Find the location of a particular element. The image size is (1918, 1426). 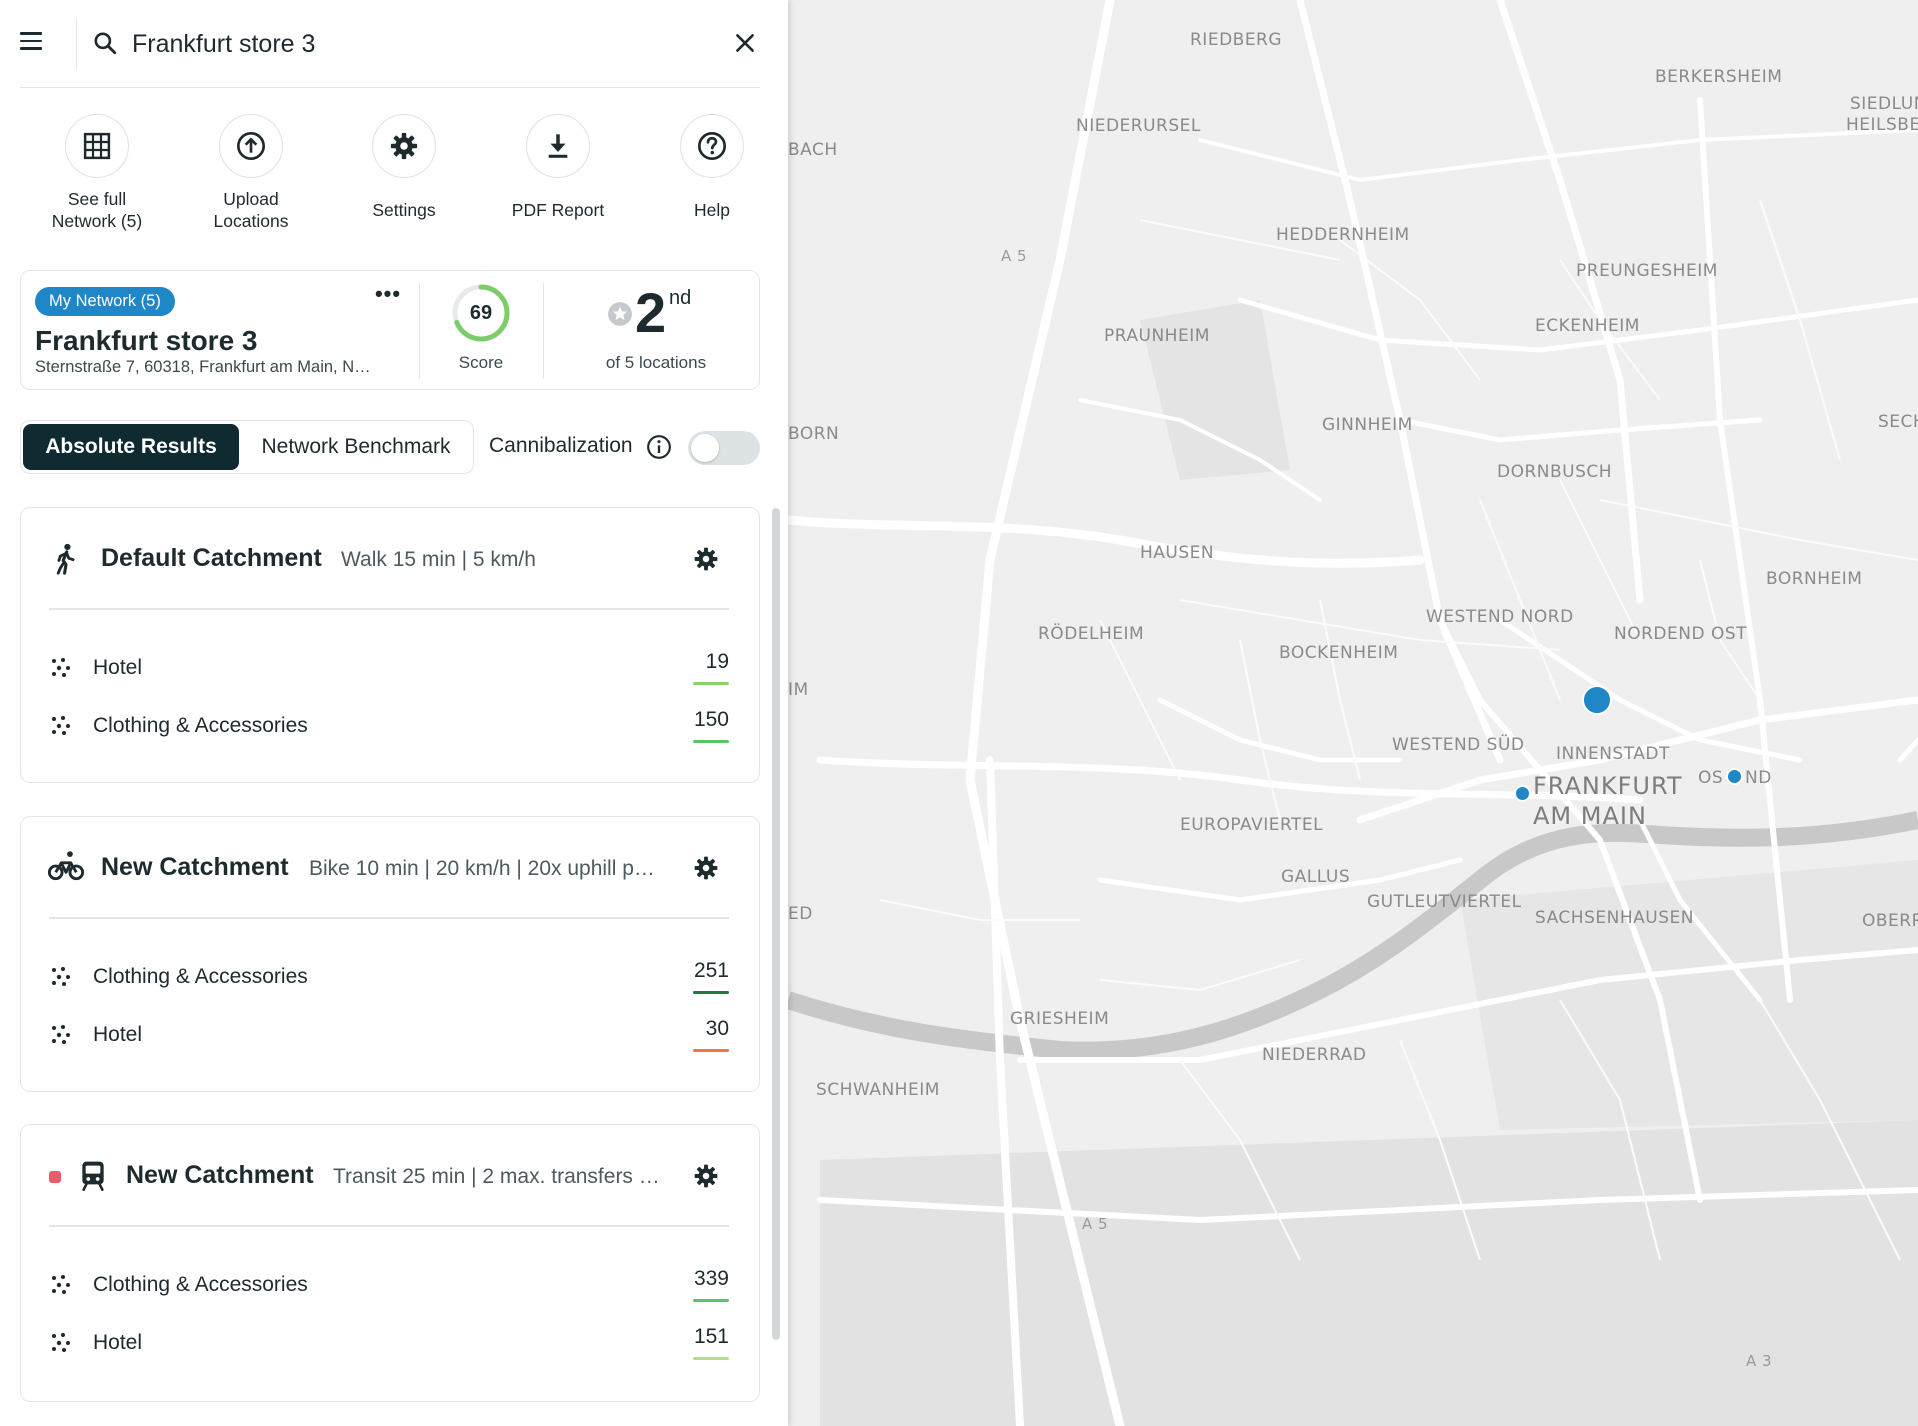

poi-count: 30 is located at coordinates (717, 1028).